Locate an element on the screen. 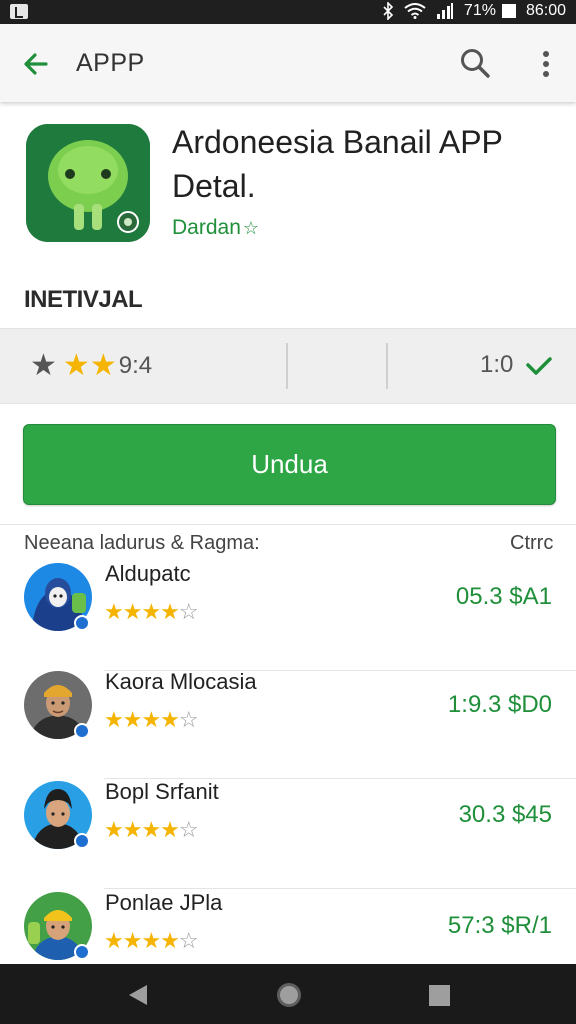 The image size is (576, 1024). reviewer-name: Kaora Mlocasia is located at coordinates (181, 681).